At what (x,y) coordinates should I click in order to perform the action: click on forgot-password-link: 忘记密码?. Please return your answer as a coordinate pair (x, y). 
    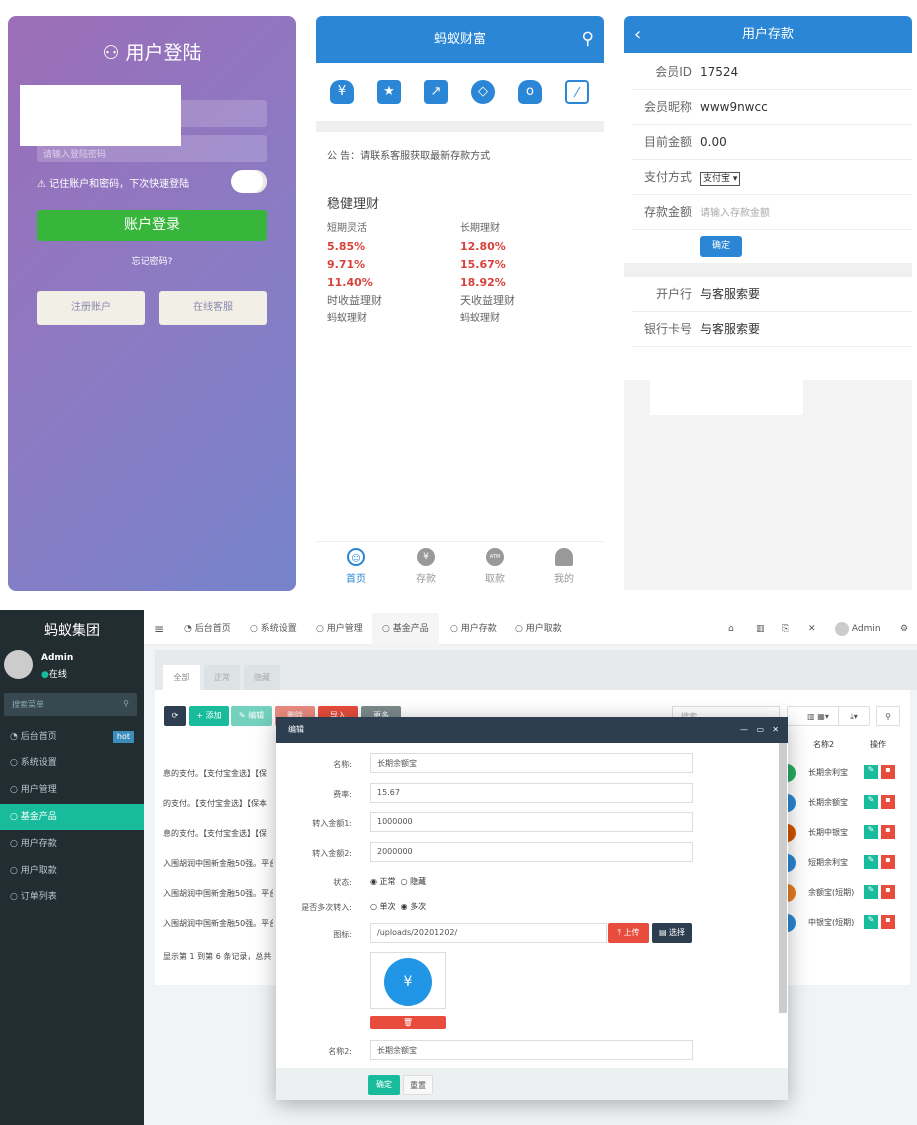
    Looking at the image, I should click on (152, 260).